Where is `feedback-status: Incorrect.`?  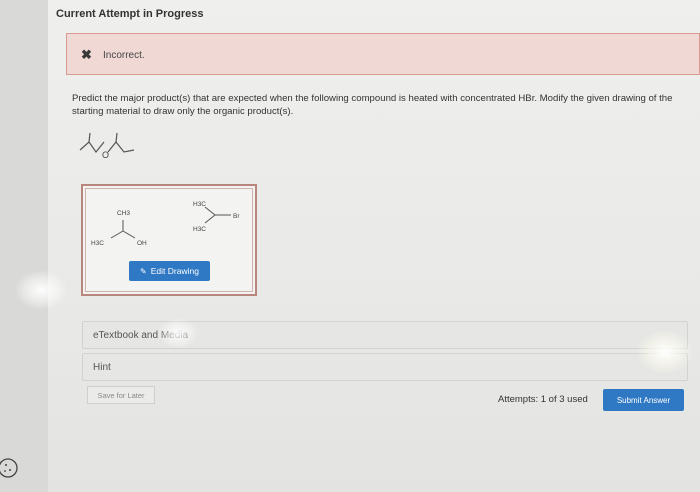
feedback-status: Incorrect. is located at coordinates (124, 55).